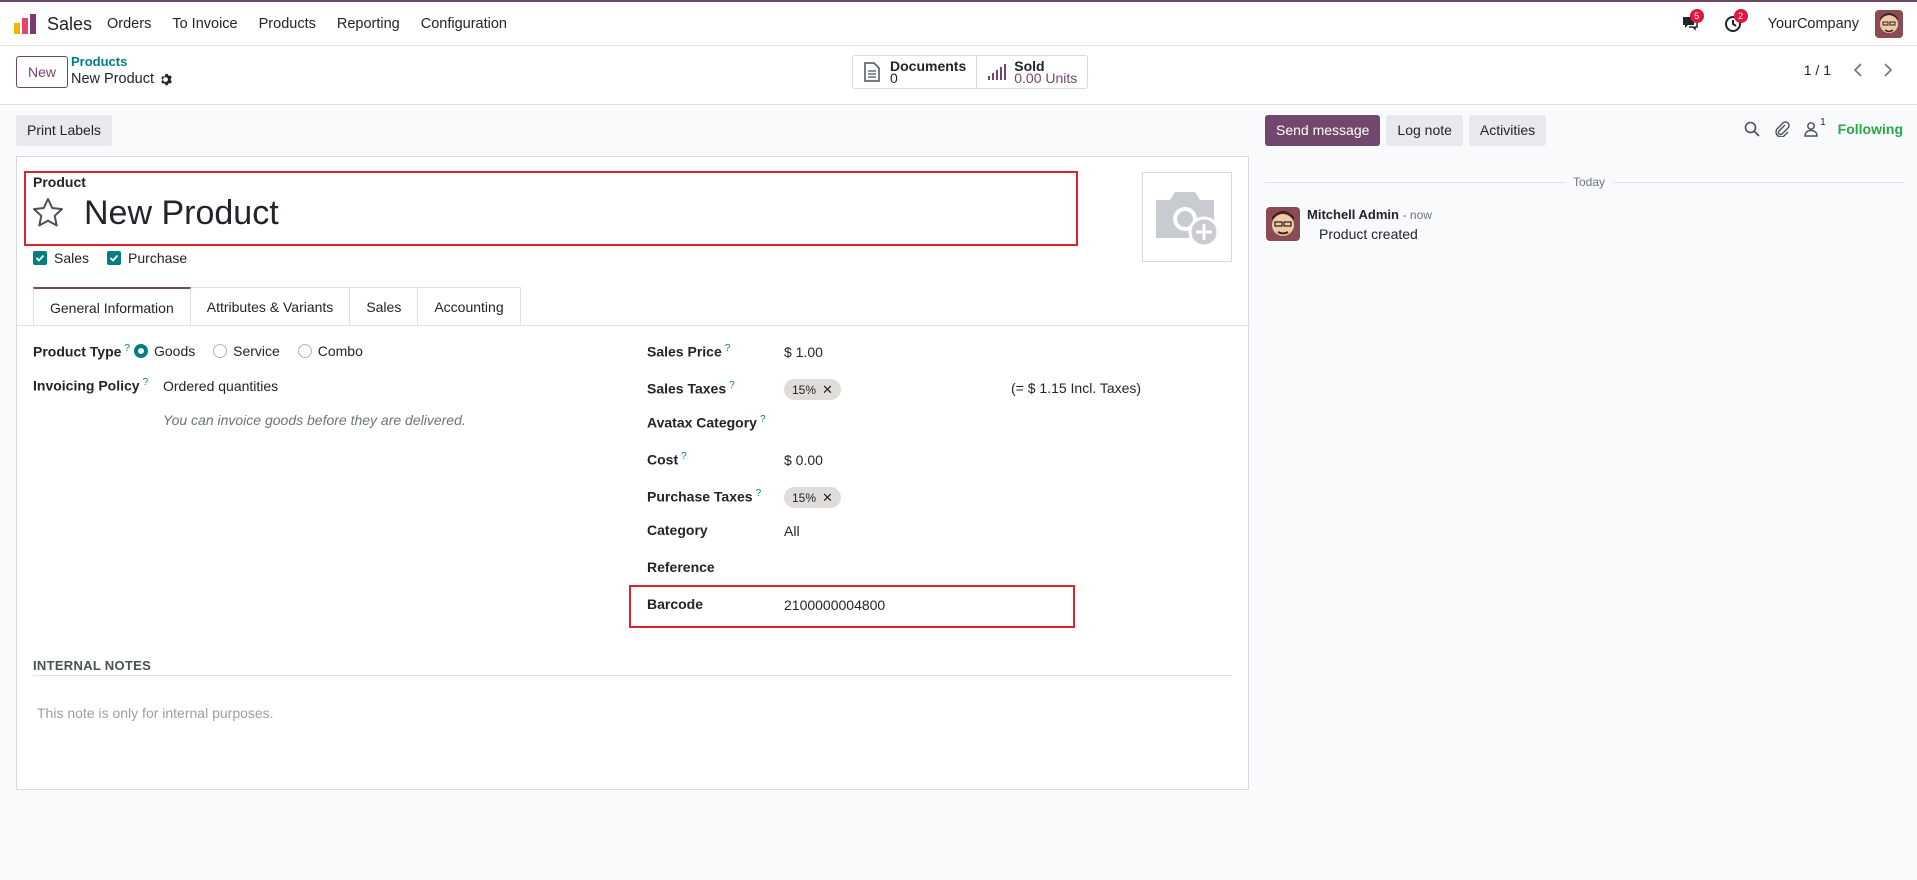 This screenshot has height=880, width=1917. I want to click on radio-combo, so click(304, 351).